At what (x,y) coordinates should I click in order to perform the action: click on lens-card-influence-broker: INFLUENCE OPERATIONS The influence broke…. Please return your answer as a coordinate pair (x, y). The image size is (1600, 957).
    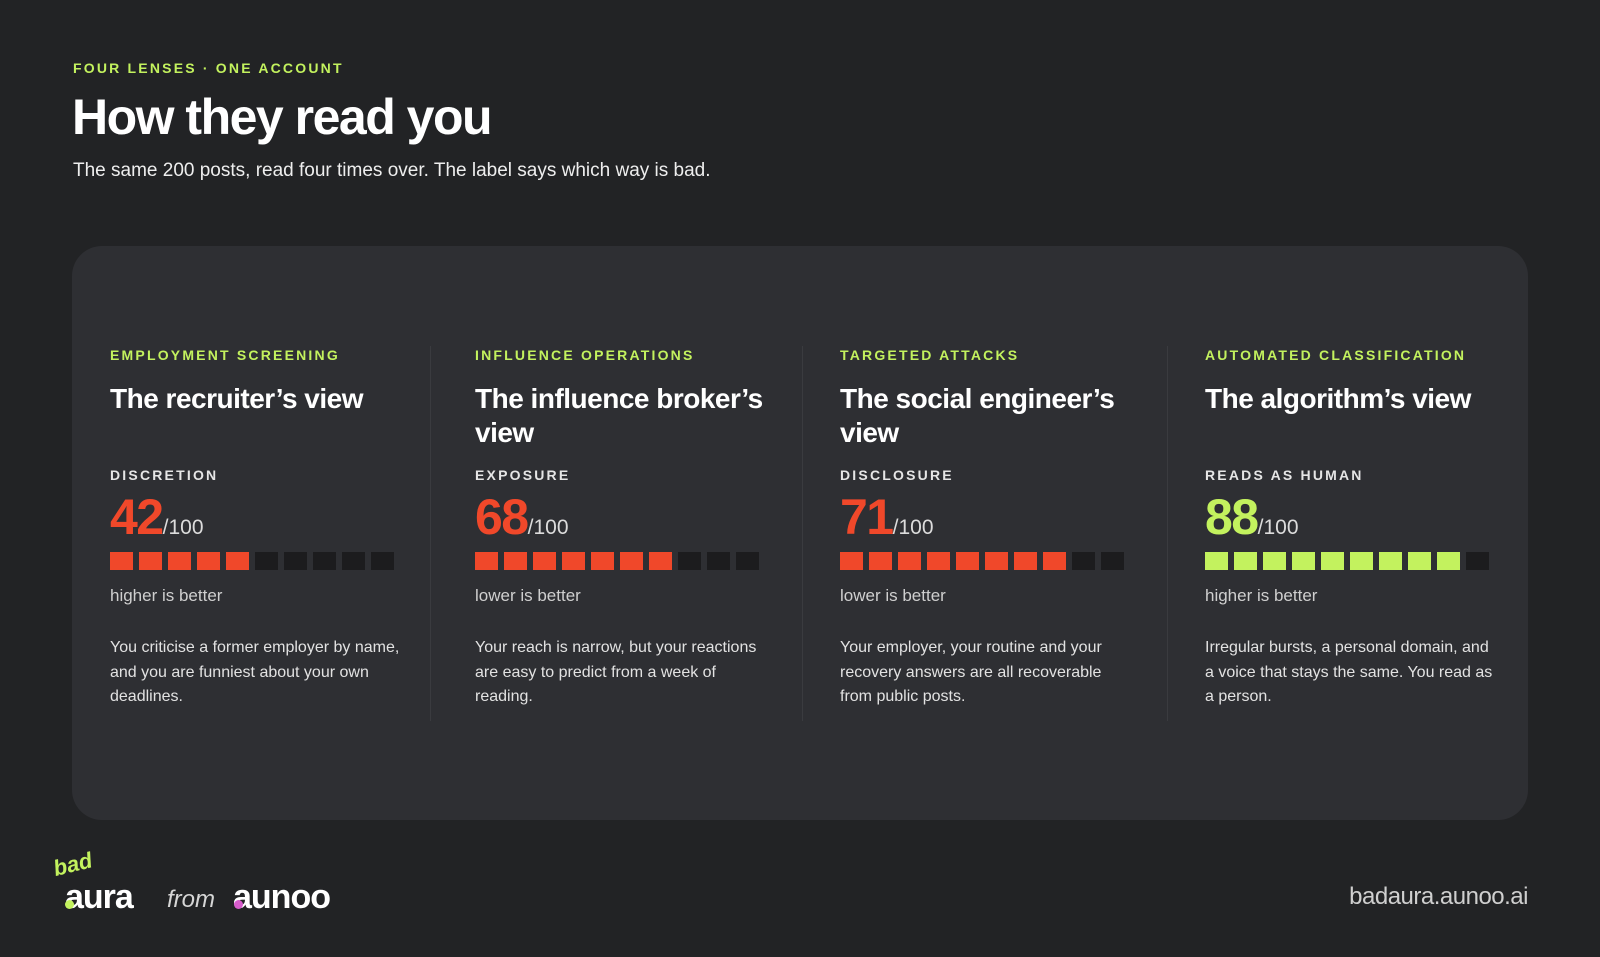
    Looking at the image, I should click on (620, 528).